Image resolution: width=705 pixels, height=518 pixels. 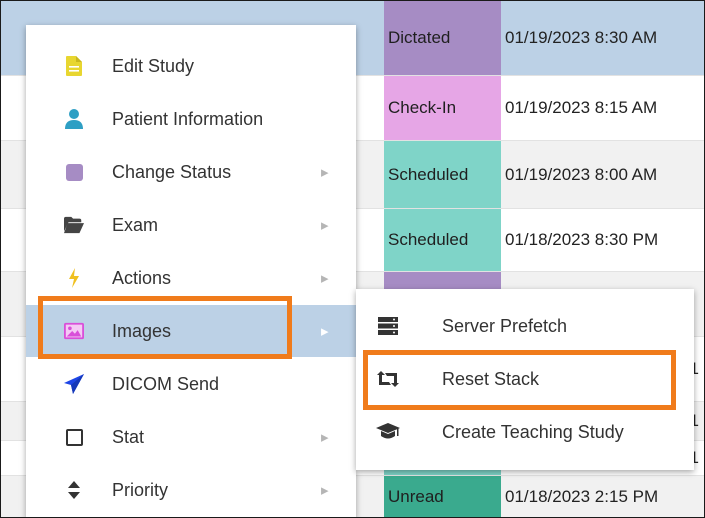 What do you see at coordinates (581, 107) in the screenshot?
I see `datetime-cell: 01/19/2023 8:15 AM` at bounding box center [581, 107].